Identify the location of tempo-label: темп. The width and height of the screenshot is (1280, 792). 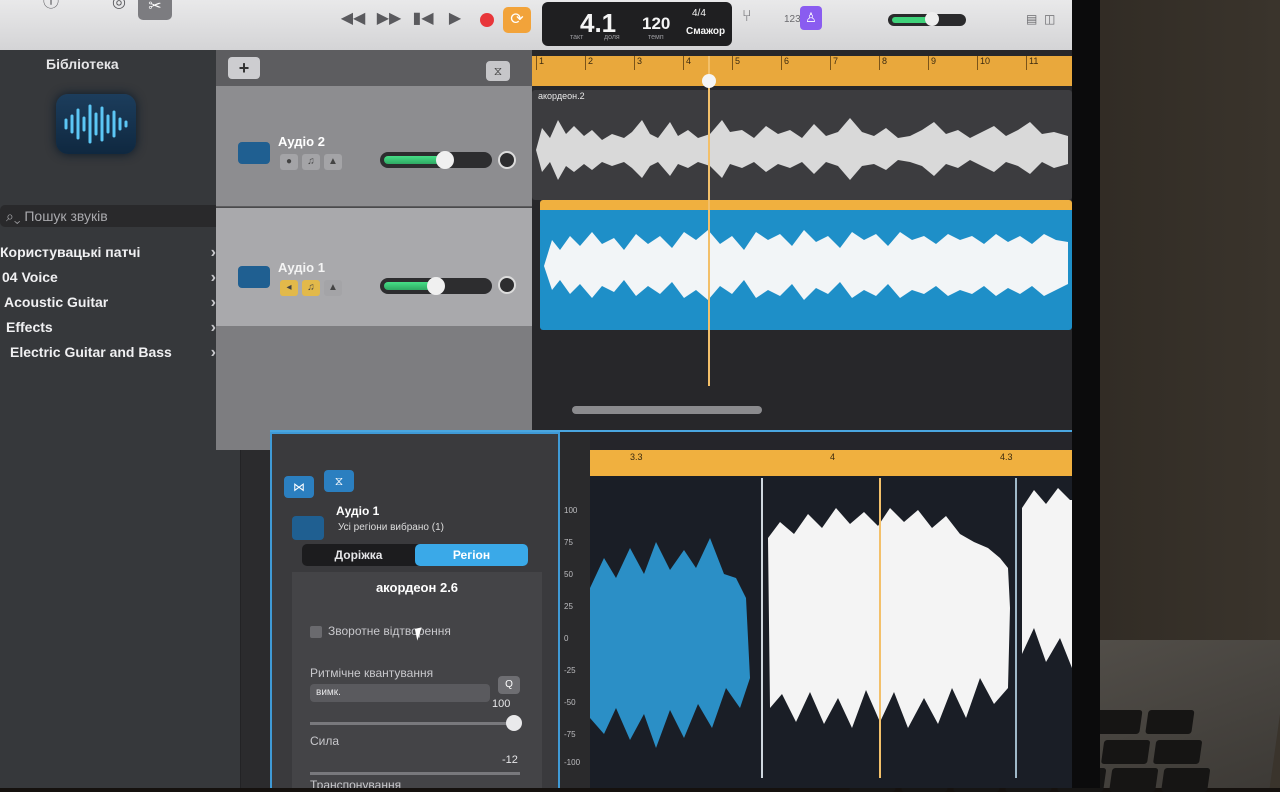
(656, 37).